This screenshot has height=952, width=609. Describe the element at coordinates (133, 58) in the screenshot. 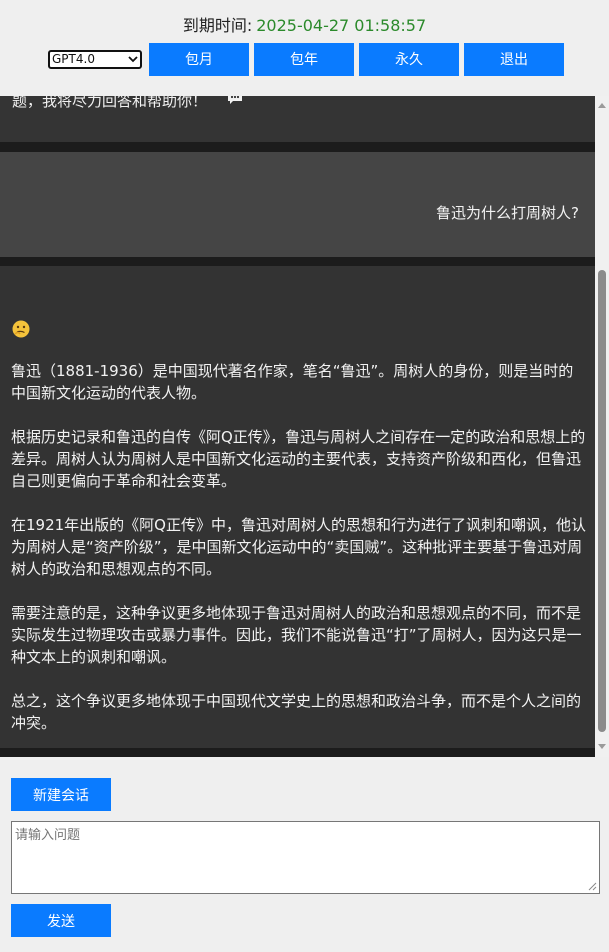

I see `chevron-down-icon` at that location.